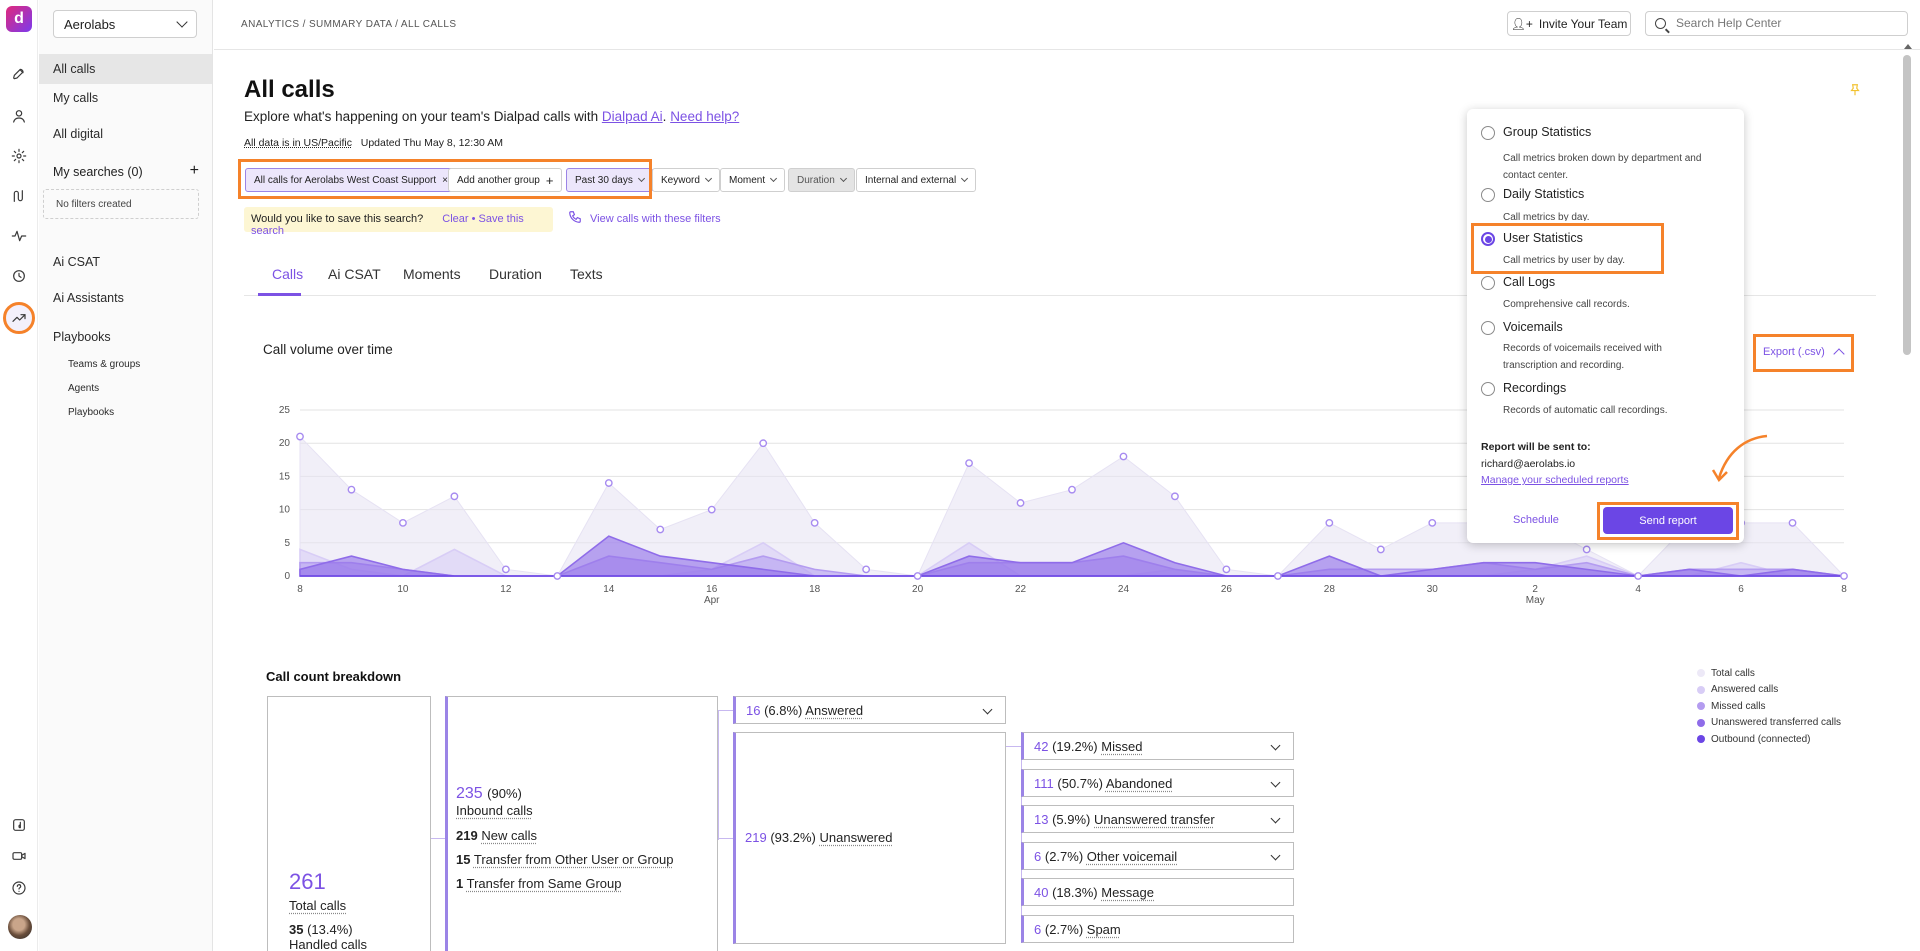  What do you see at coordinates (126, 171) in the screenshot?
I see `my-searches-row: My searches (0) +` at bounding box center [126, 171].